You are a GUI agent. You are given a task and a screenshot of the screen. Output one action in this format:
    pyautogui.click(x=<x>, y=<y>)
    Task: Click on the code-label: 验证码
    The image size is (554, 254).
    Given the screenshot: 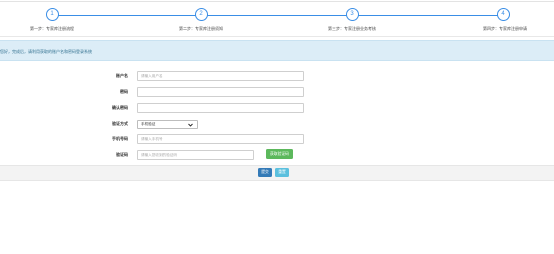 What is the action you would take?
    pyautogui.click(x=122, y=154)
    